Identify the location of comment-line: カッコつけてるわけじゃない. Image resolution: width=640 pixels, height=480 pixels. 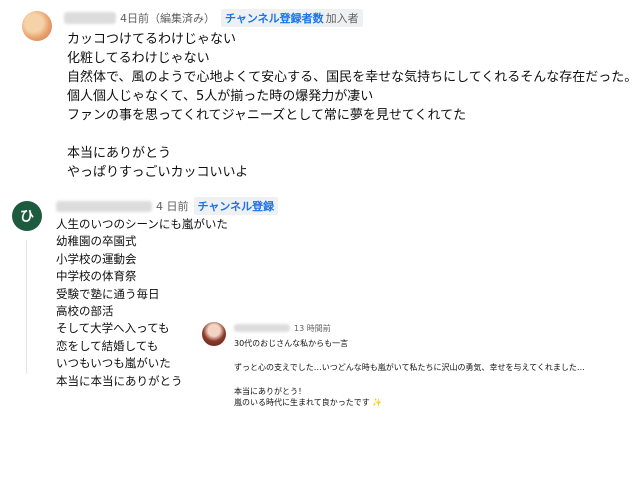
(152, 39).